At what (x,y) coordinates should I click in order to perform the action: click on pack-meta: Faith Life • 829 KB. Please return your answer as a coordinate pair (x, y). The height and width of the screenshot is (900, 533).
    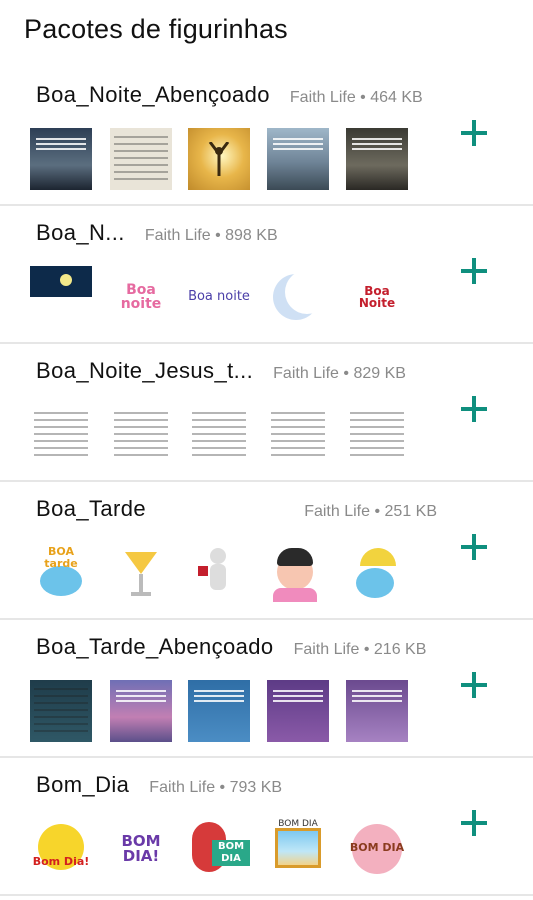
    Looking at the image, I should click on (339, 373).